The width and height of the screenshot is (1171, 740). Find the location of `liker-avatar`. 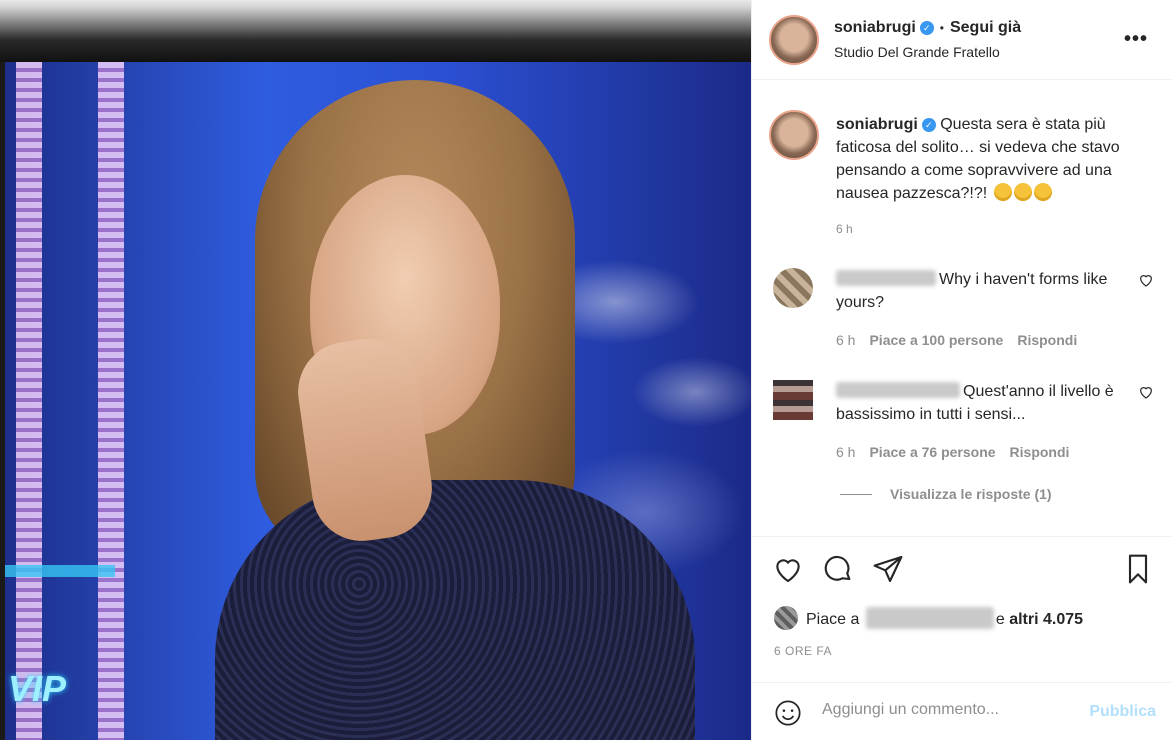

liker-avatar is located at coordinates (786, 618).